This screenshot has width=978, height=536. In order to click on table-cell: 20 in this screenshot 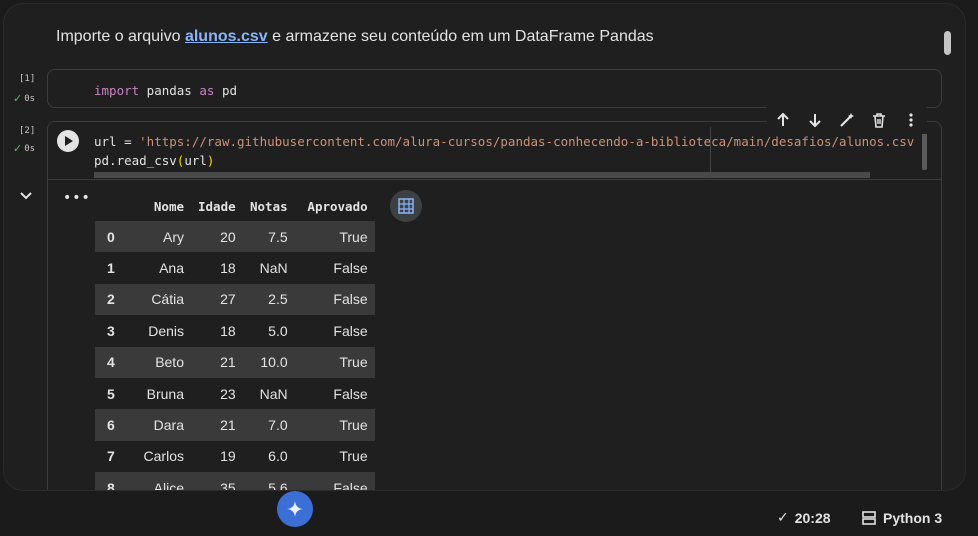, I will do `click(217, 237)`.